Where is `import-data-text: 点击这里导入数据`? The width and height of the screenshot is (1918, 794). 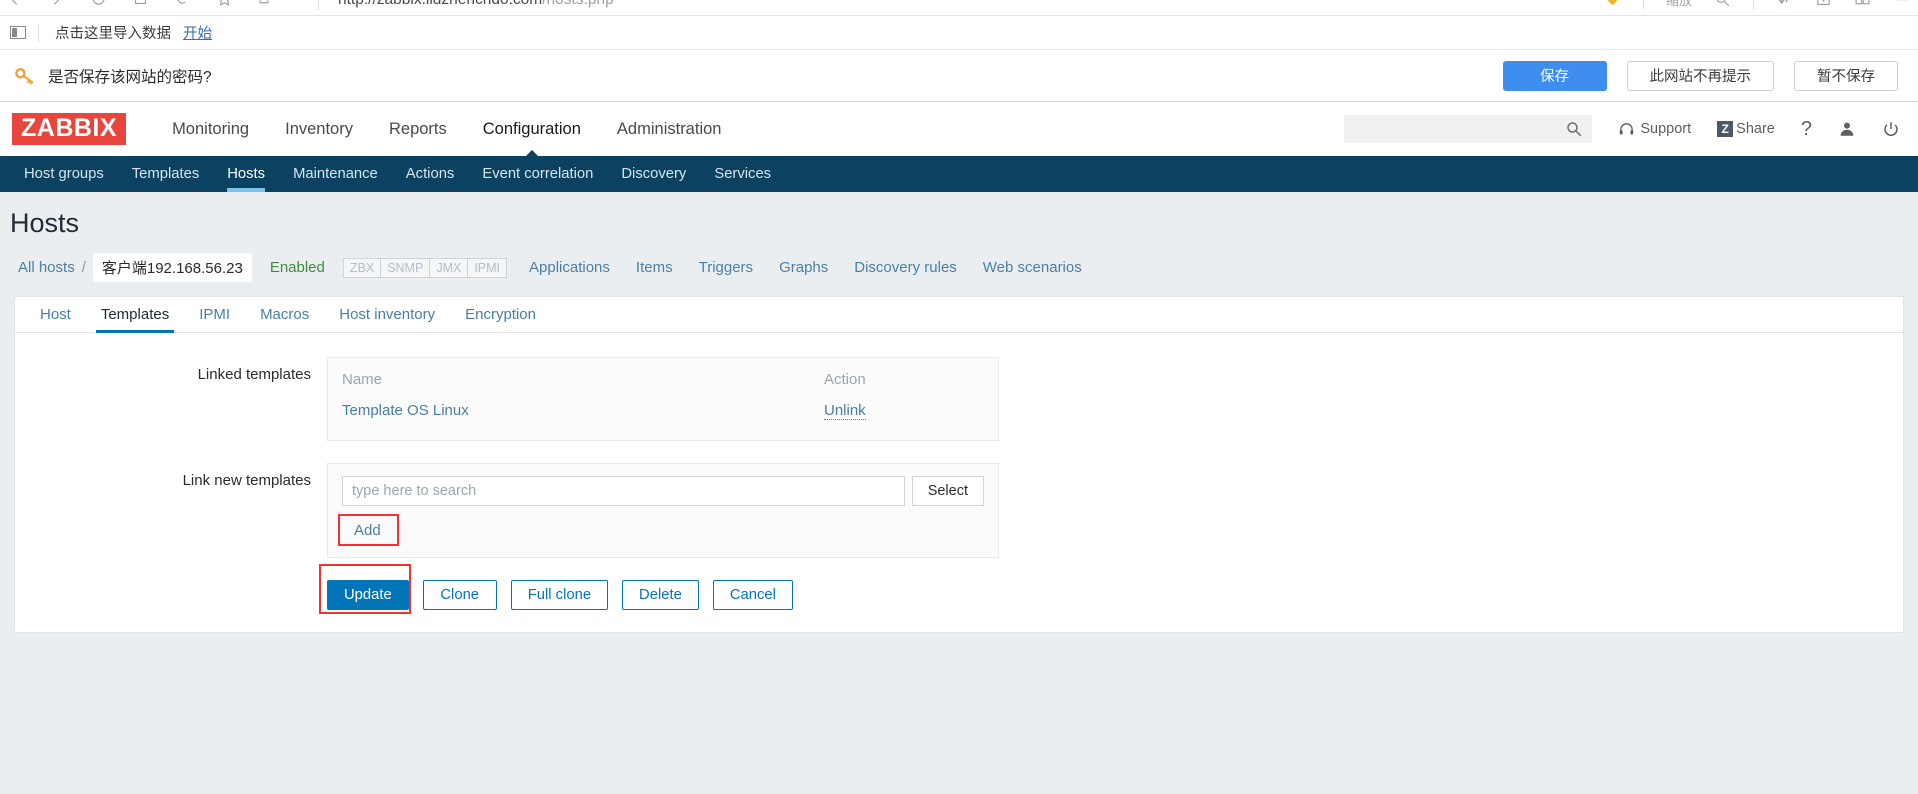
import-data-text: 点击这里导入数据 is located at coordinates (113, 34).